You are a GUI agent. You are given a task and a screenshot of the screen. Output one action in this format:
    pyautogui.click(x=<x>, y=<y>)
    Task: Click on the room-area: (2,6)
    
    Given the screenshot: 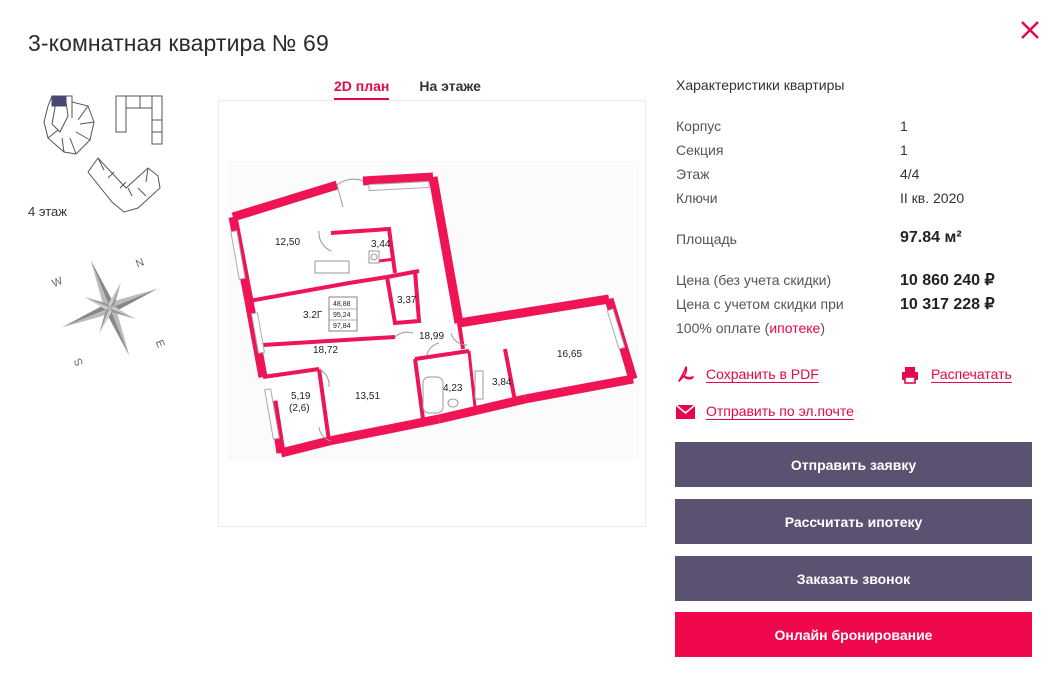 What is the action you would take?
    pyautogui.click(x=299, y=408)
    